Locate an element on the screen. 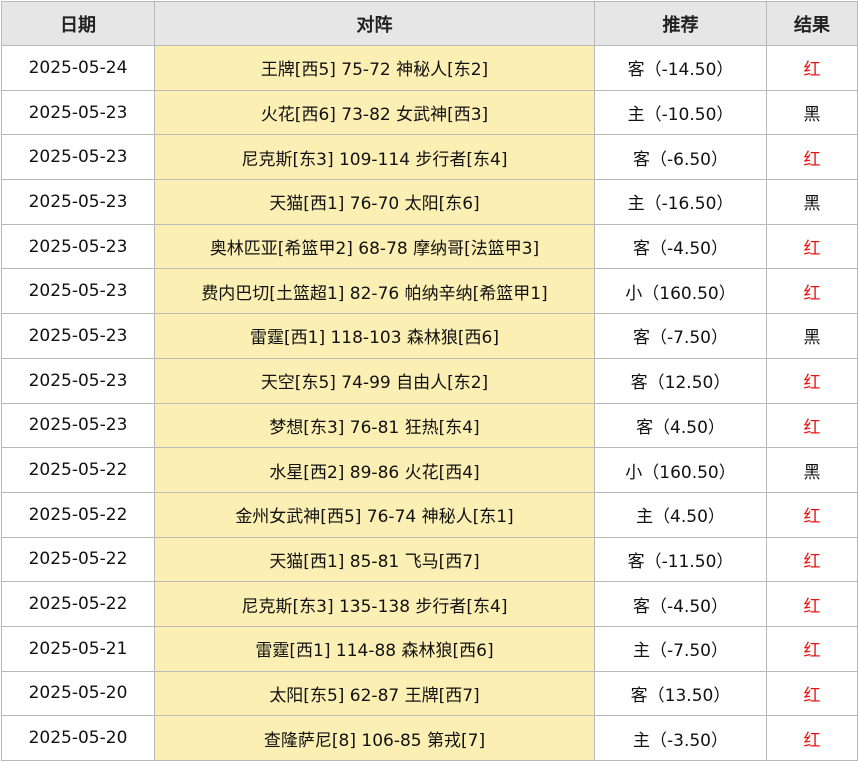  pick-cell: 客（-7.50） is located at coordinates (680, 336).